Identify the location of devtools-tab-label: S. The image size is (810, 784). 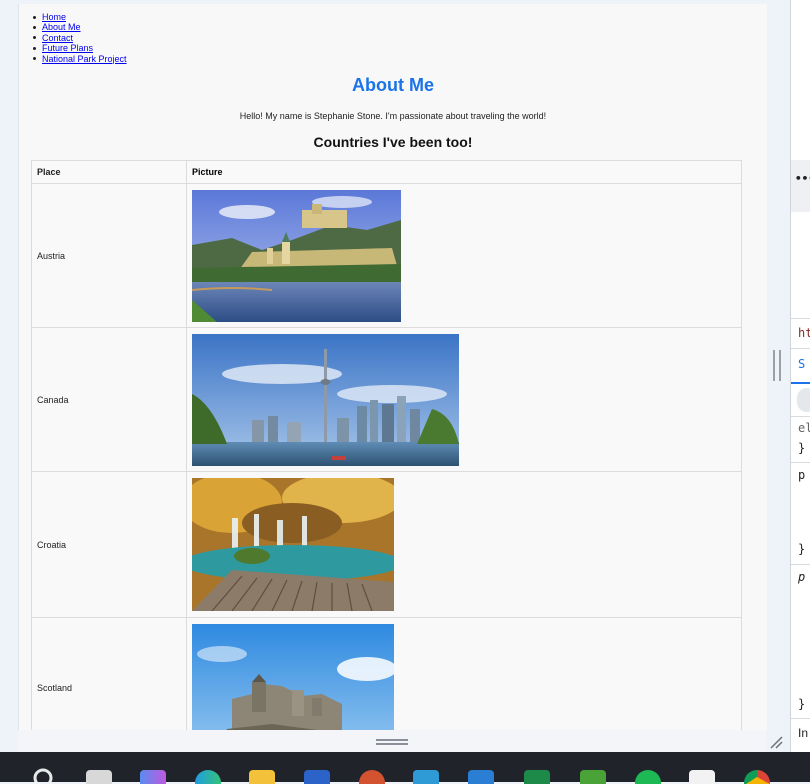
(802, 364).